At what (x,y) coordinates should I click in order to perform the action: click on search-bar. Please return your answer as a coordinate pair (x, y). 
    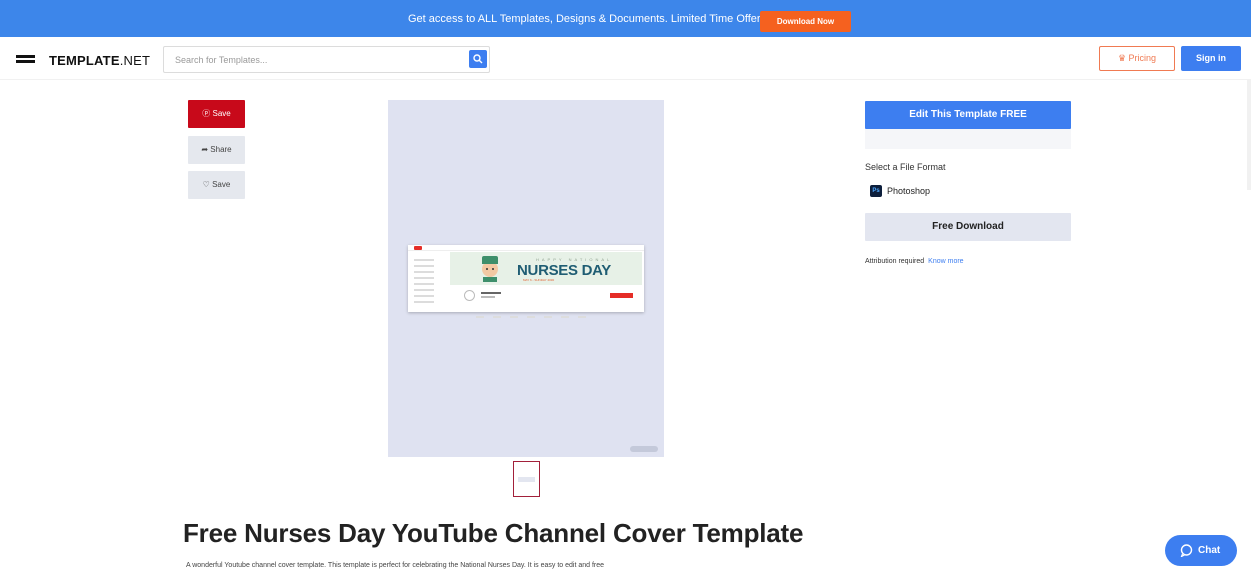
    Looking at the image, I should click on (326, 59).